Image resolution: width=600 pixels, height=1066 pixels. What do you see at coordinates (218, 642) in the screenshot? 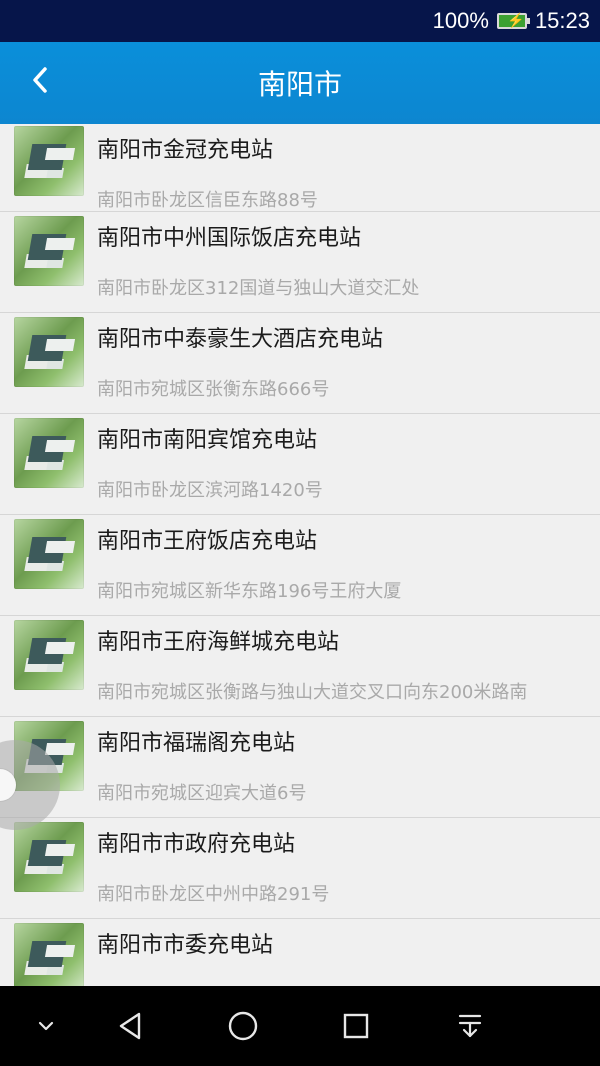
I see `station-name: 南阳市王府海鲜城充电站` at bounding box center [218, 642].